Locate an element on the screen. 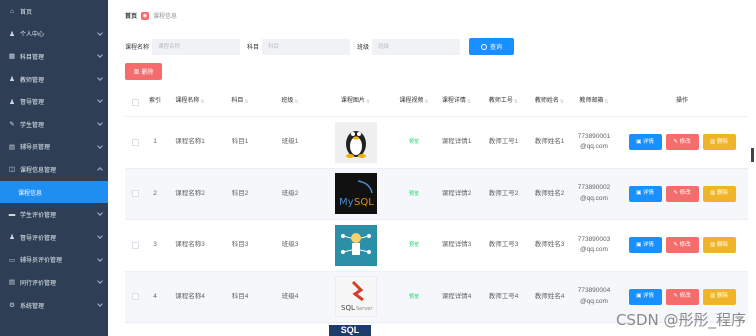 The height and width of the screenshot is (336, 756). sidebar-item: ◫ 课程信息管理 is located at coordinates (54, 169).